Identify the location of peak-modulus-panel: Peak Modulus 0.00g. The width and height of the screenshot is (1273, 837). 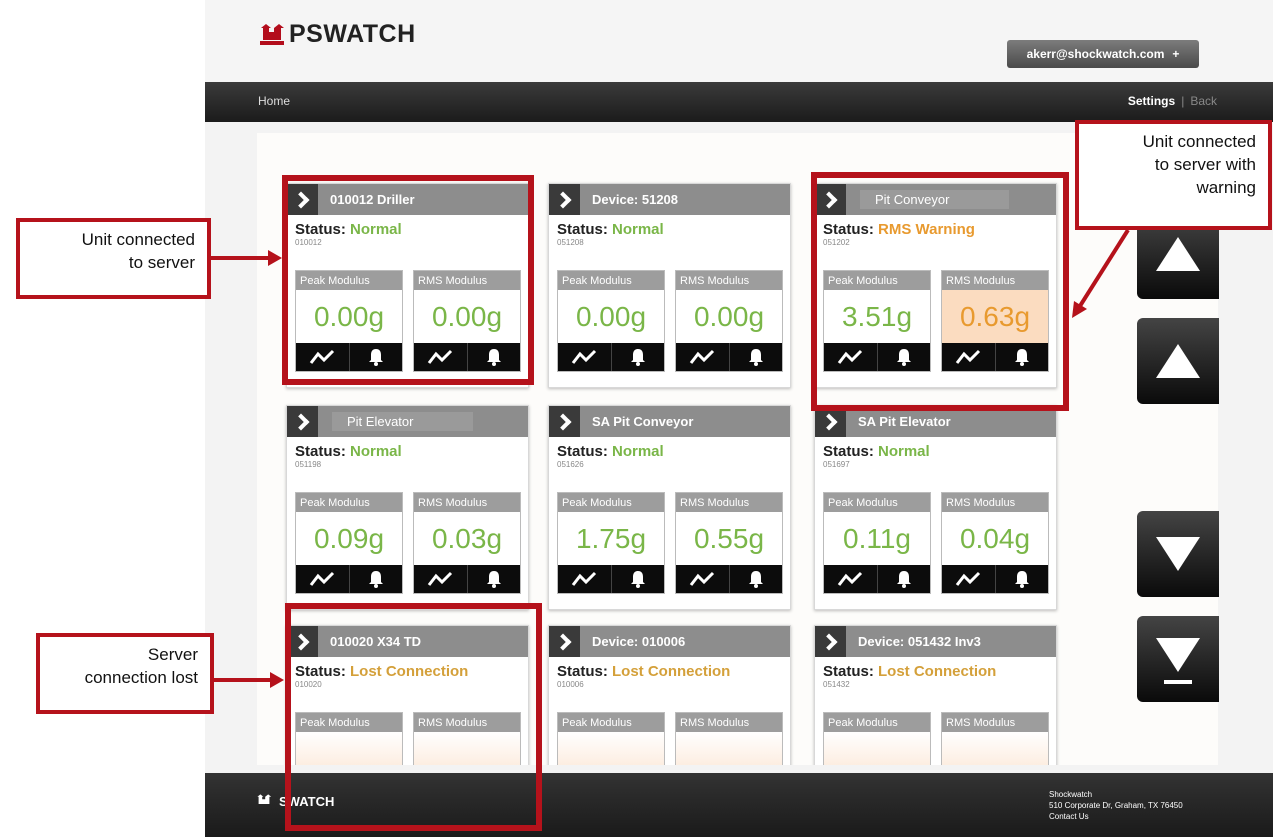
(611, 321).